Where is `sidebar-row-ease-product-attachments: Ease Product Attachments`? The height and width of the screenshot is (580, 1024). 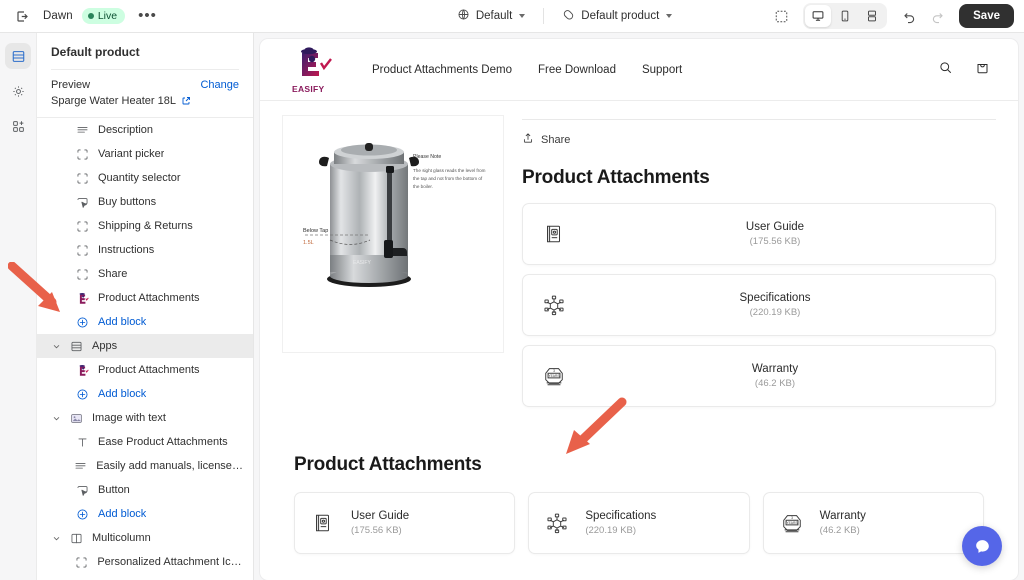 sidebar-row-ease-product-attachments: Ease Product Attachments is located at coordinates (145, 442).